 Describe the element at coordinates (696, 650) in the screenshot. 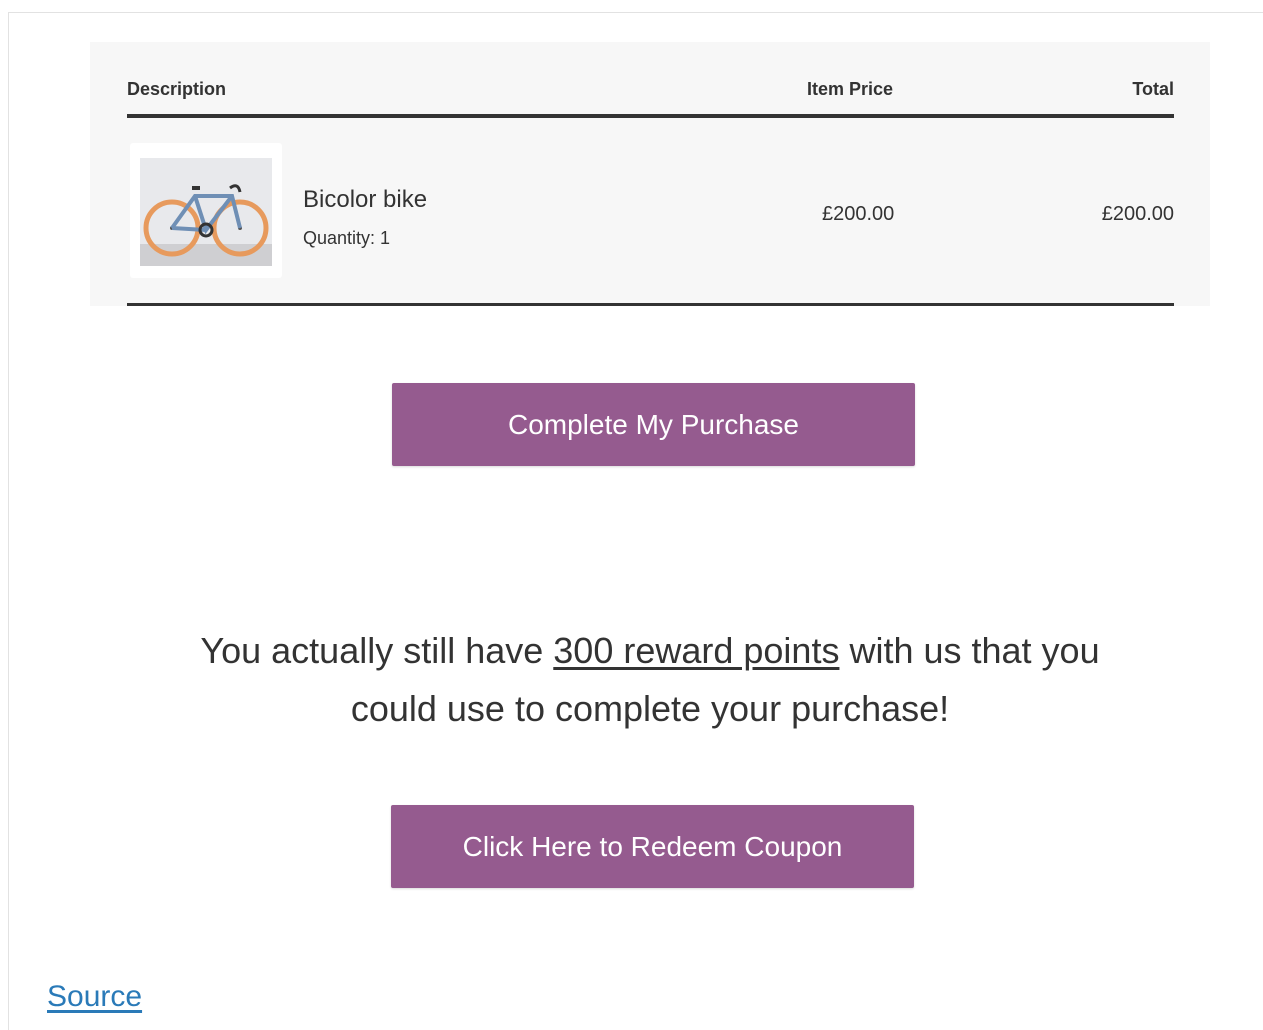

I see `reward-points-link: 300 reward points` at that location.